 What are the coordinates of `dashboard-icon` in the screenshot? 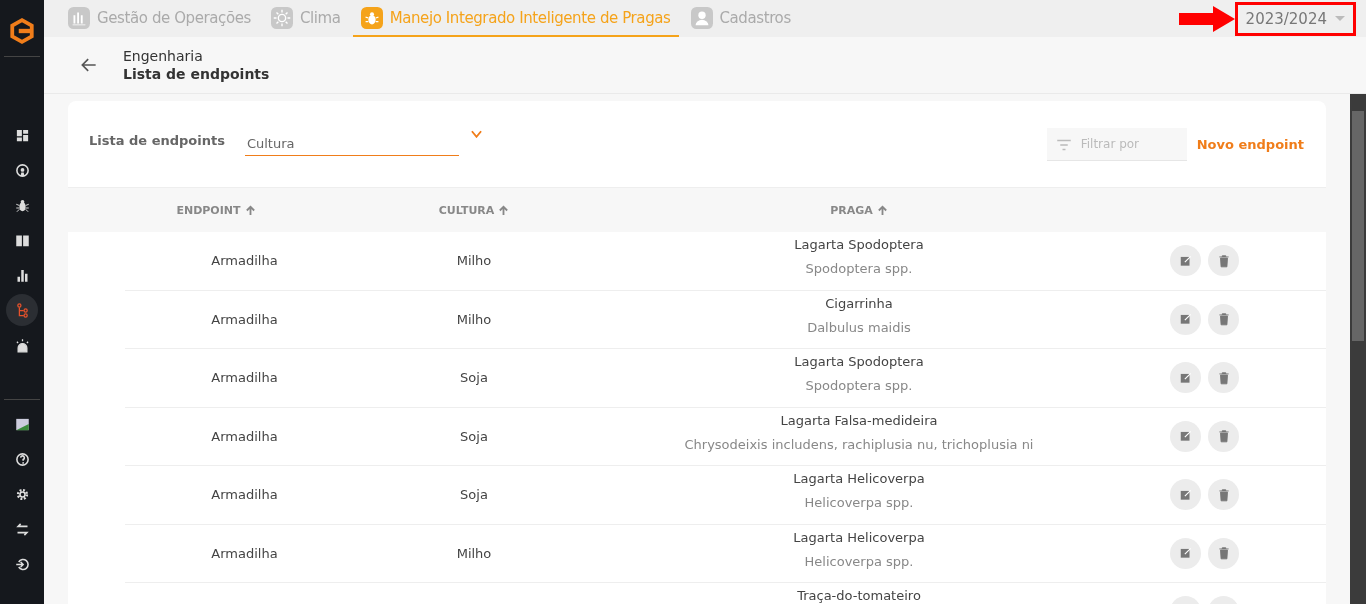 It's located at (22, 135).